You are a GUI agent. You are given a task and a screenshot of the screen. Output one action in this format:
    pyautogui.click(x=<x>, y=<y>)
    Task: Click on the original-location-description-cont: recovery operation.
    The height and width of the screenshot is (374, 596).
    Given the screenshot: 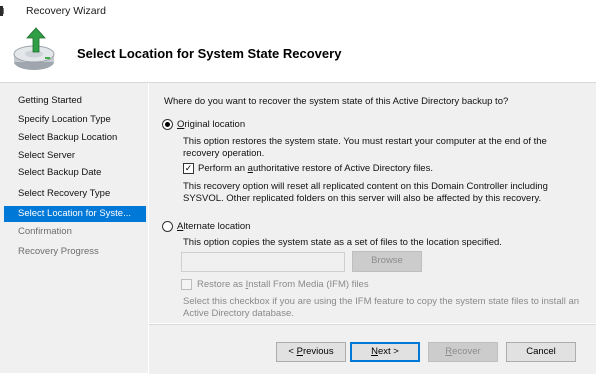 What is the action you would take?
    pyautogui.click(x=224, y=153)
    